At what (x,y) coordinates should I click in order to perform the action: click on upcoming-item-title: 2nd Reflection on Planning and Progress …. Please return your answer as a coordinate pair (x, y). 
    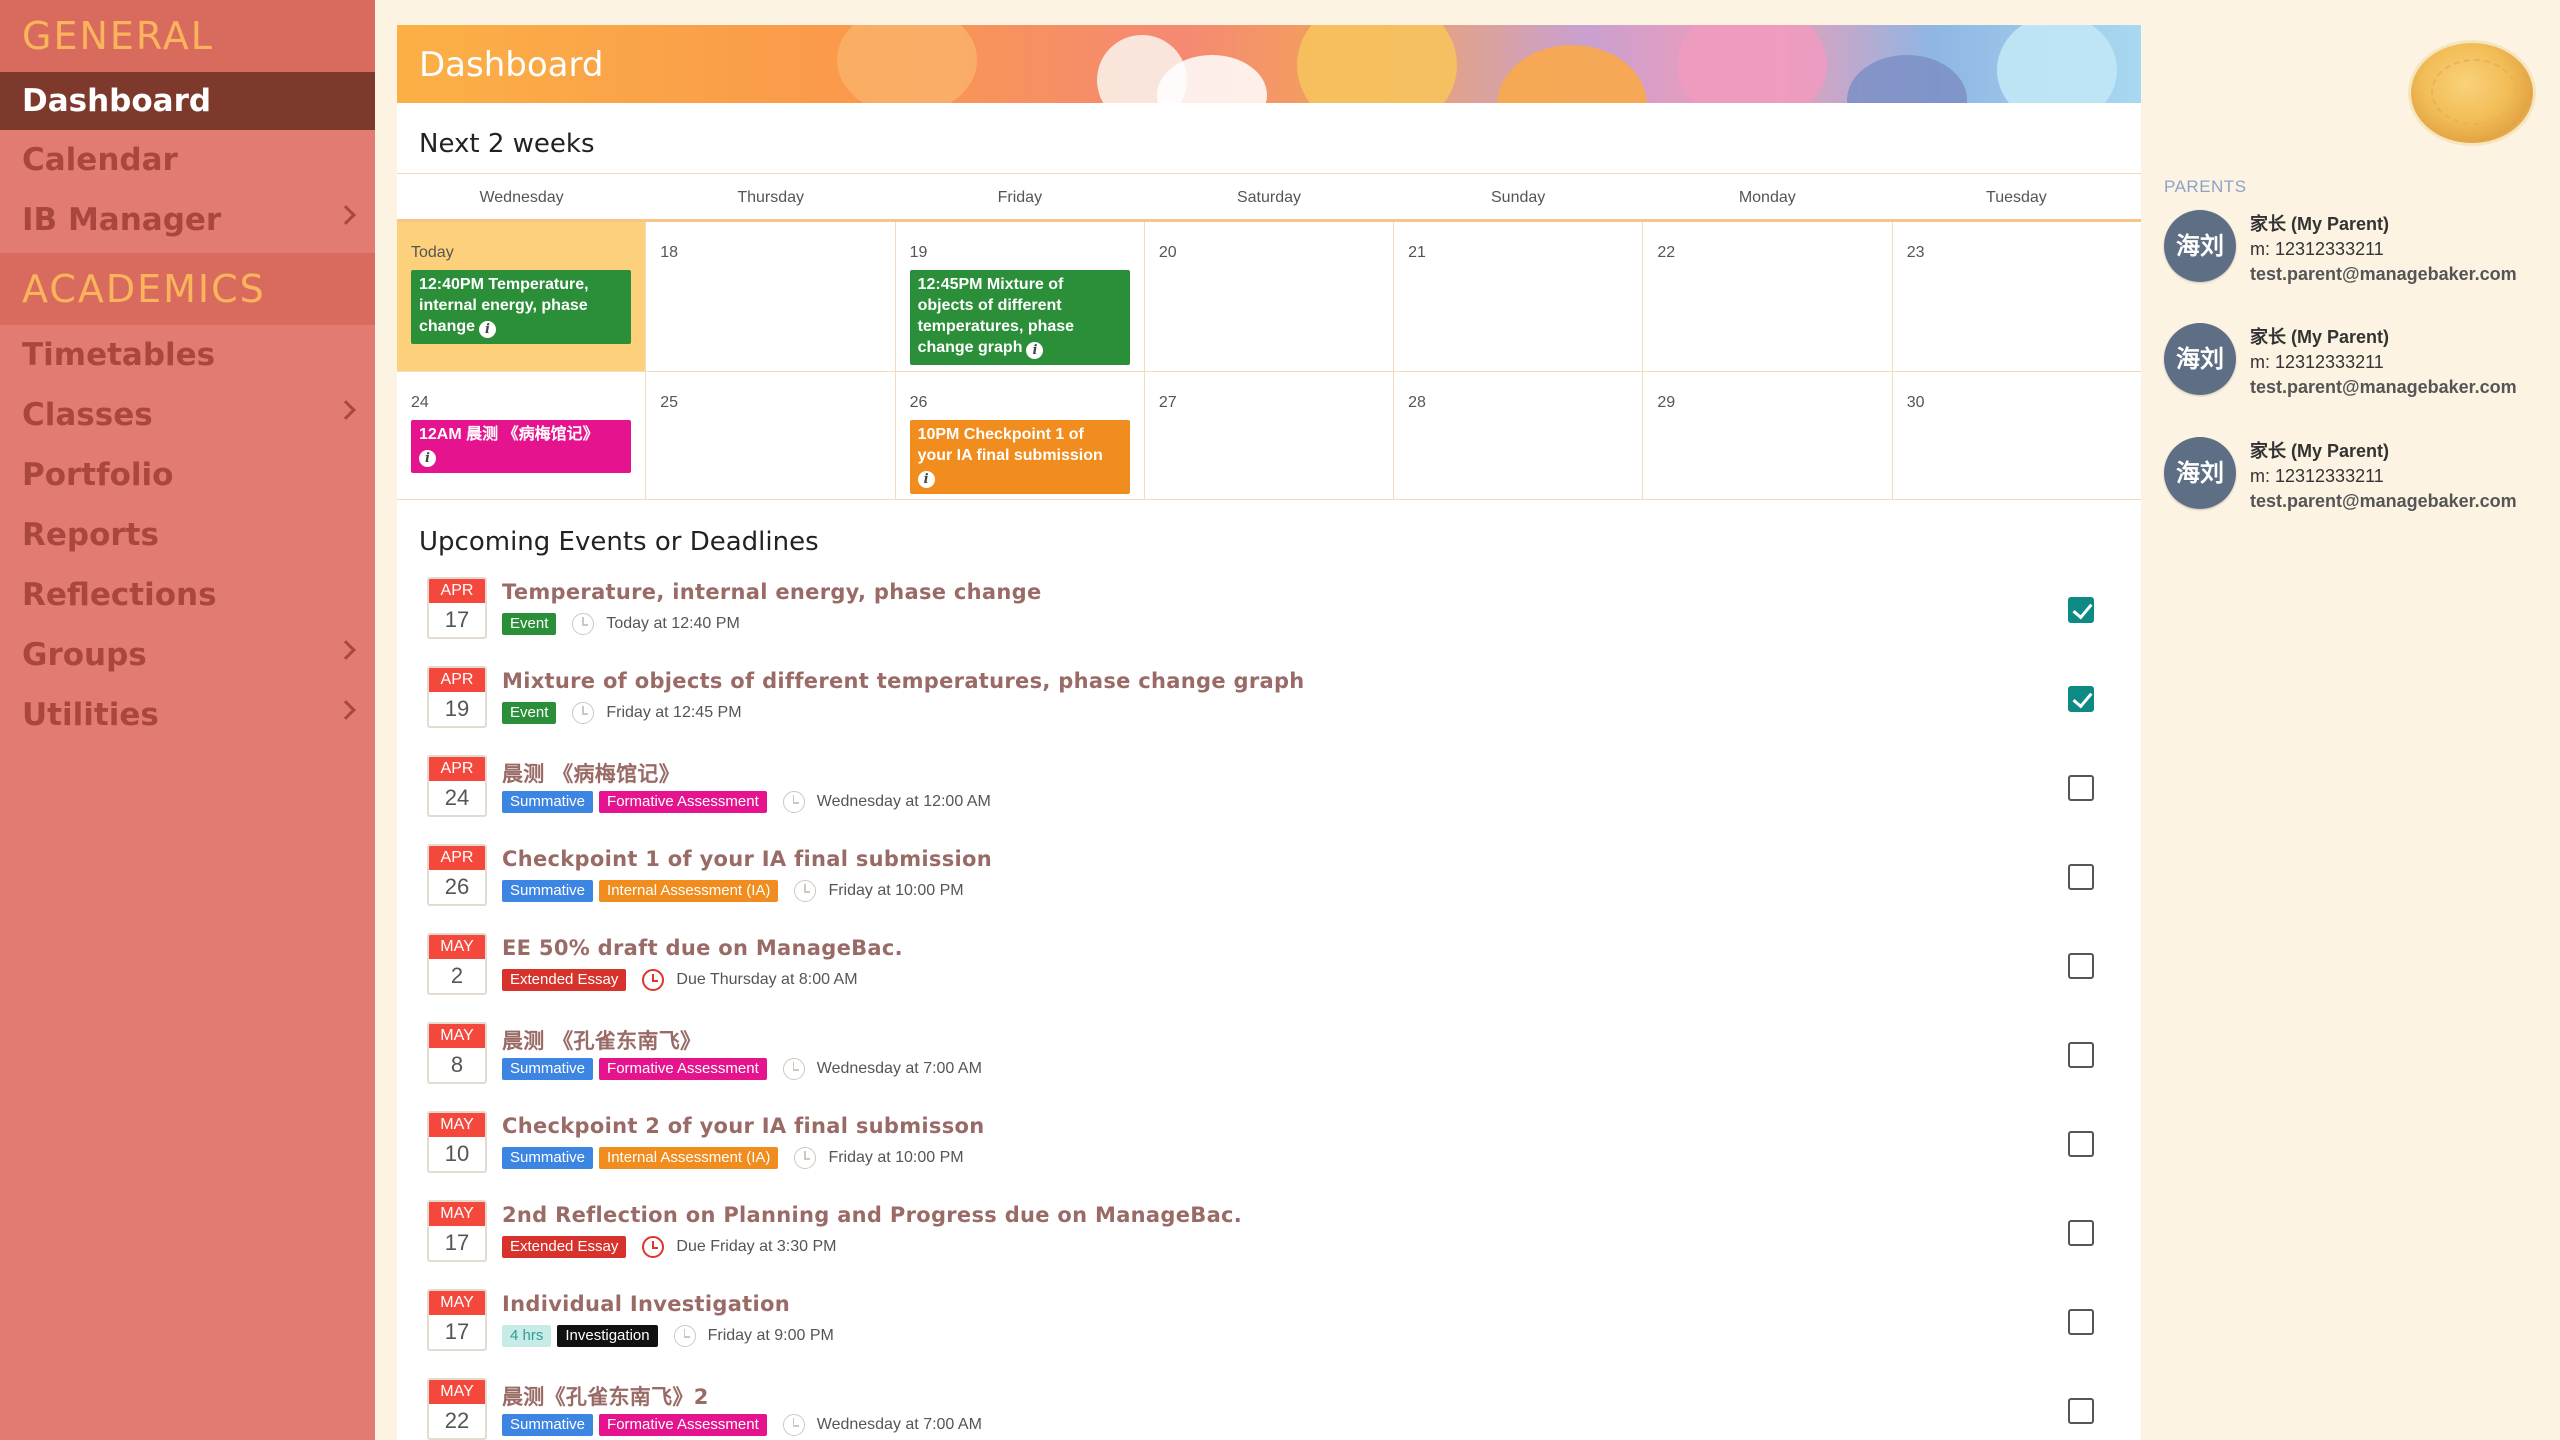
    Looking at the image, I should click on (872, 1215).